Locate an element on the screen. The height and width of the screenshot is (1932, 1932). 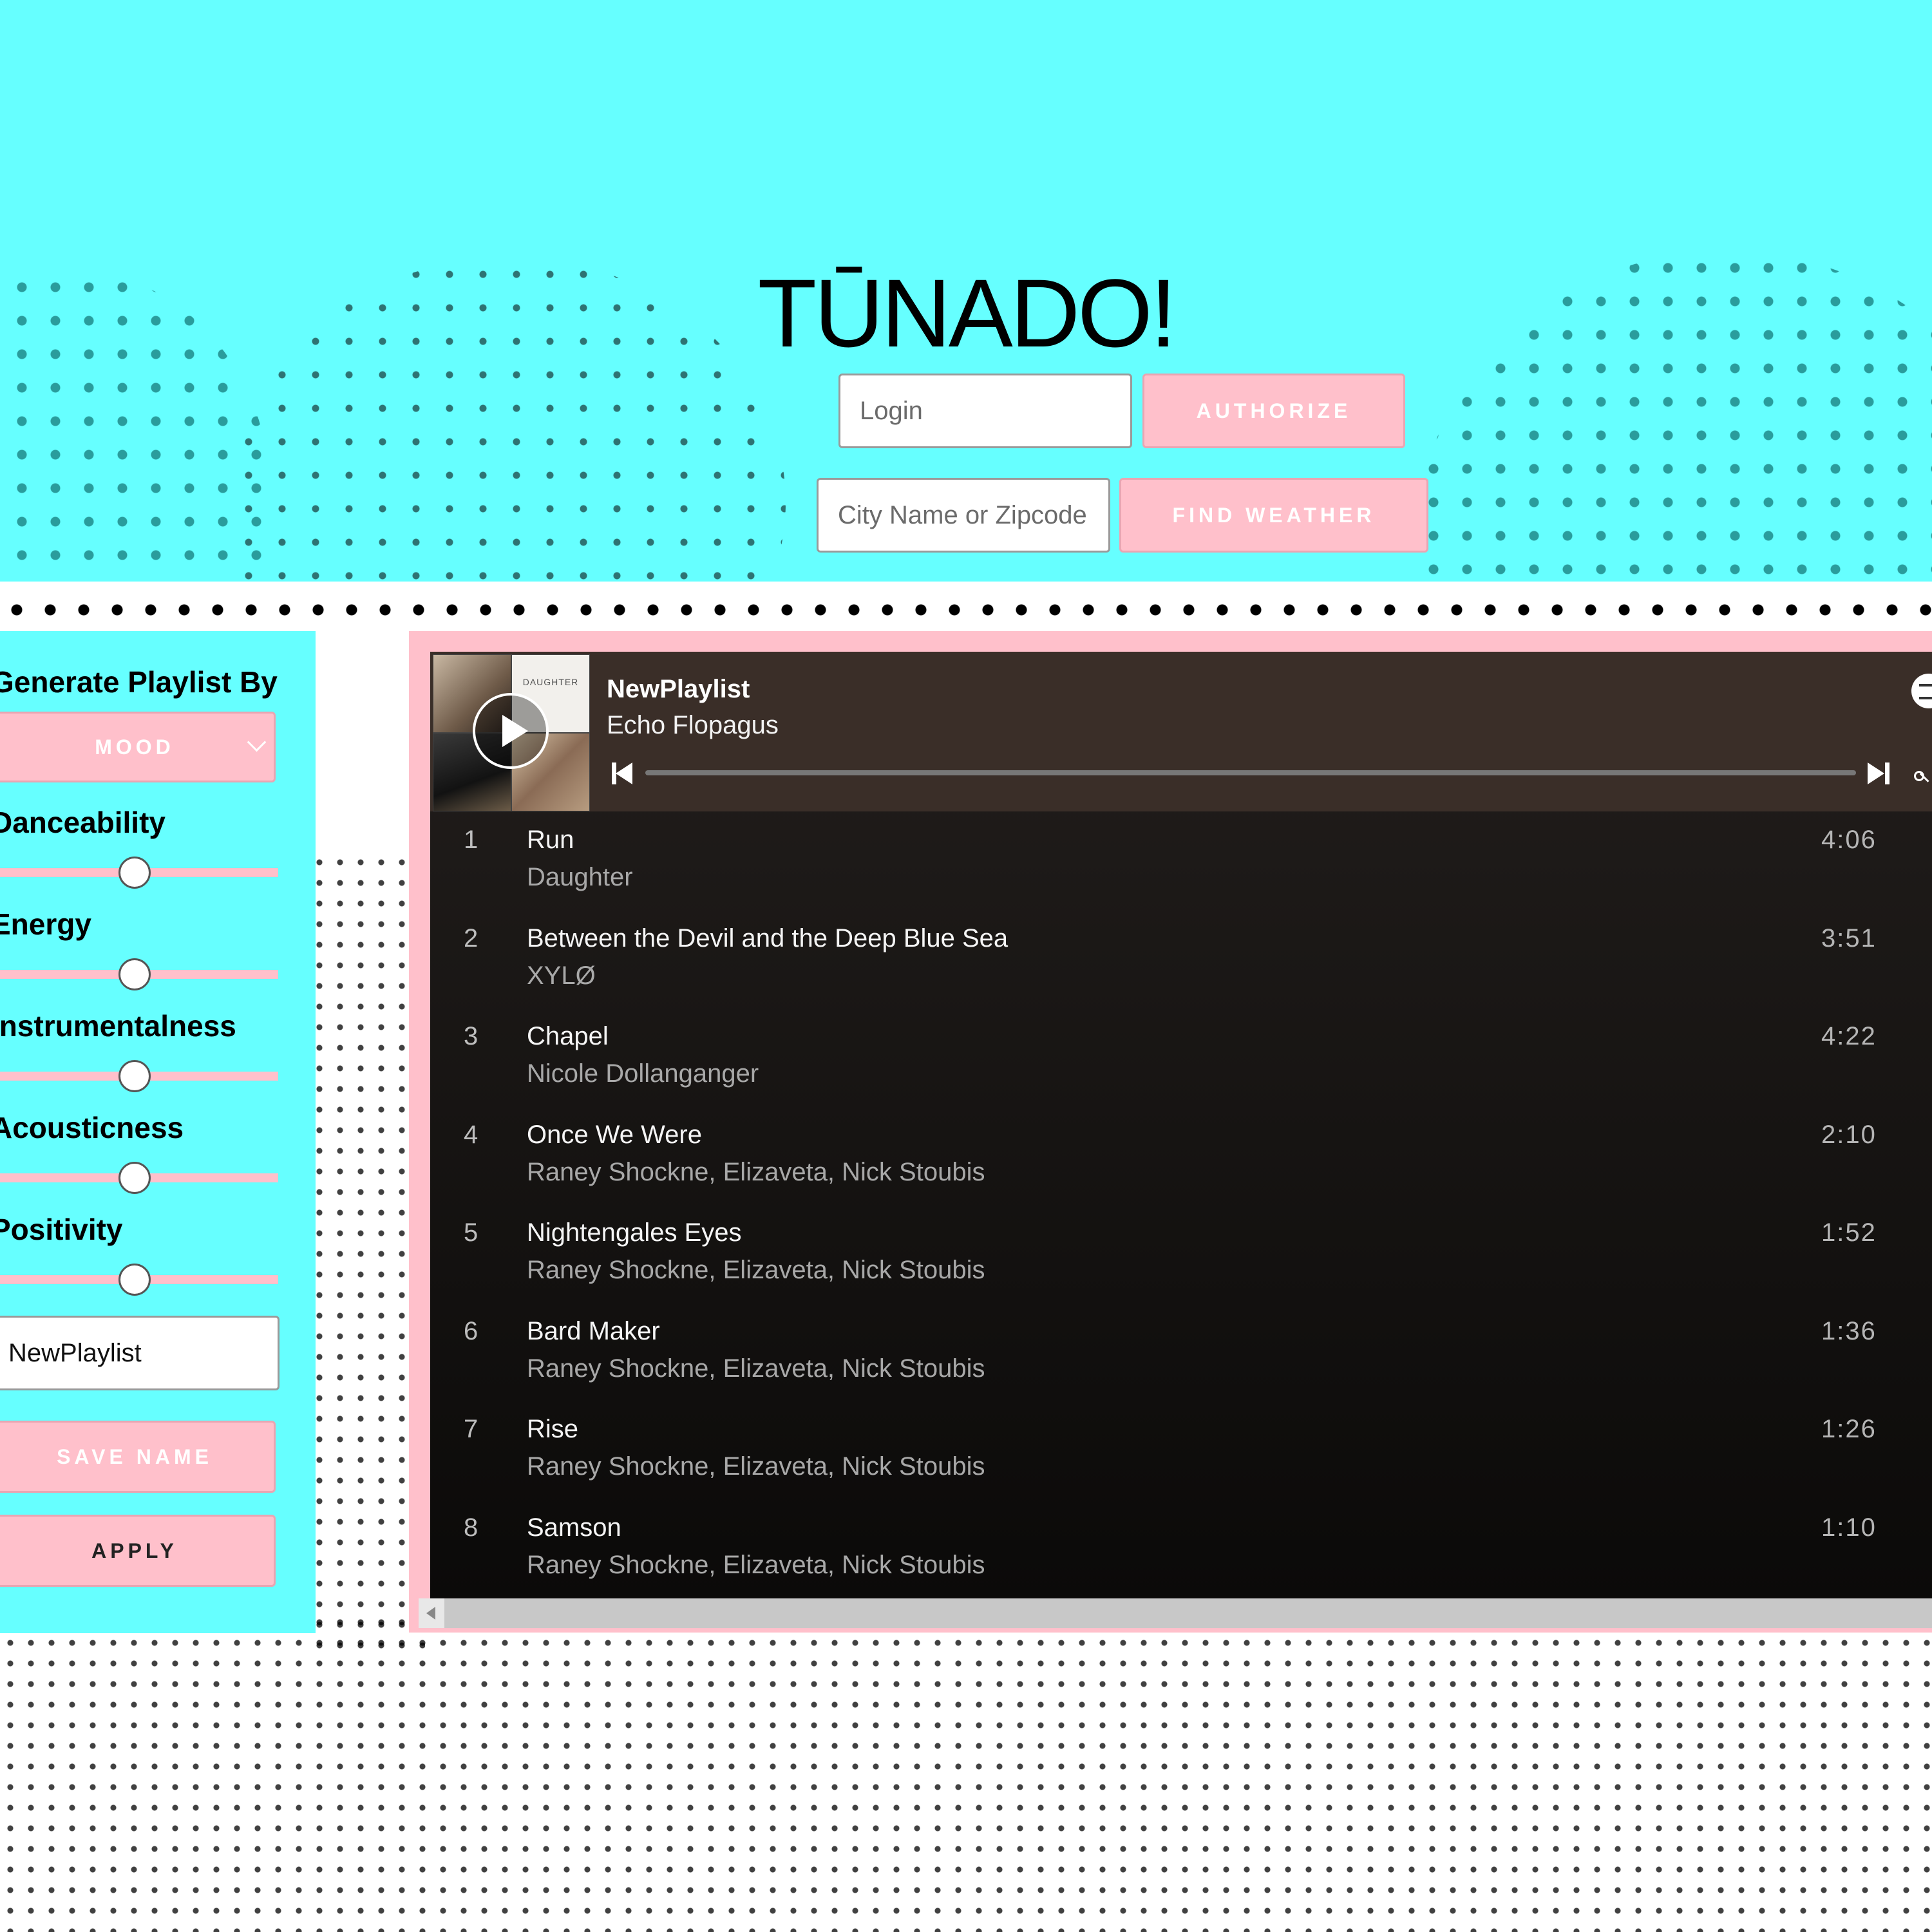
positivity-slider is located at coordinates (139, 1280).